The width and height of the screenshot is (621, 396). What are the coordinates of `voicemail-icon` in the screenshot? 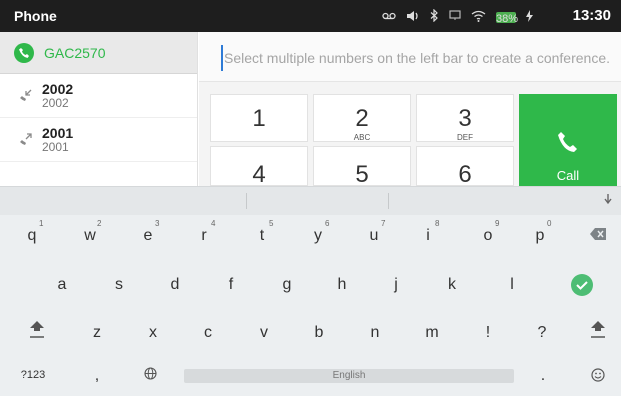 It's located at (389, 18).